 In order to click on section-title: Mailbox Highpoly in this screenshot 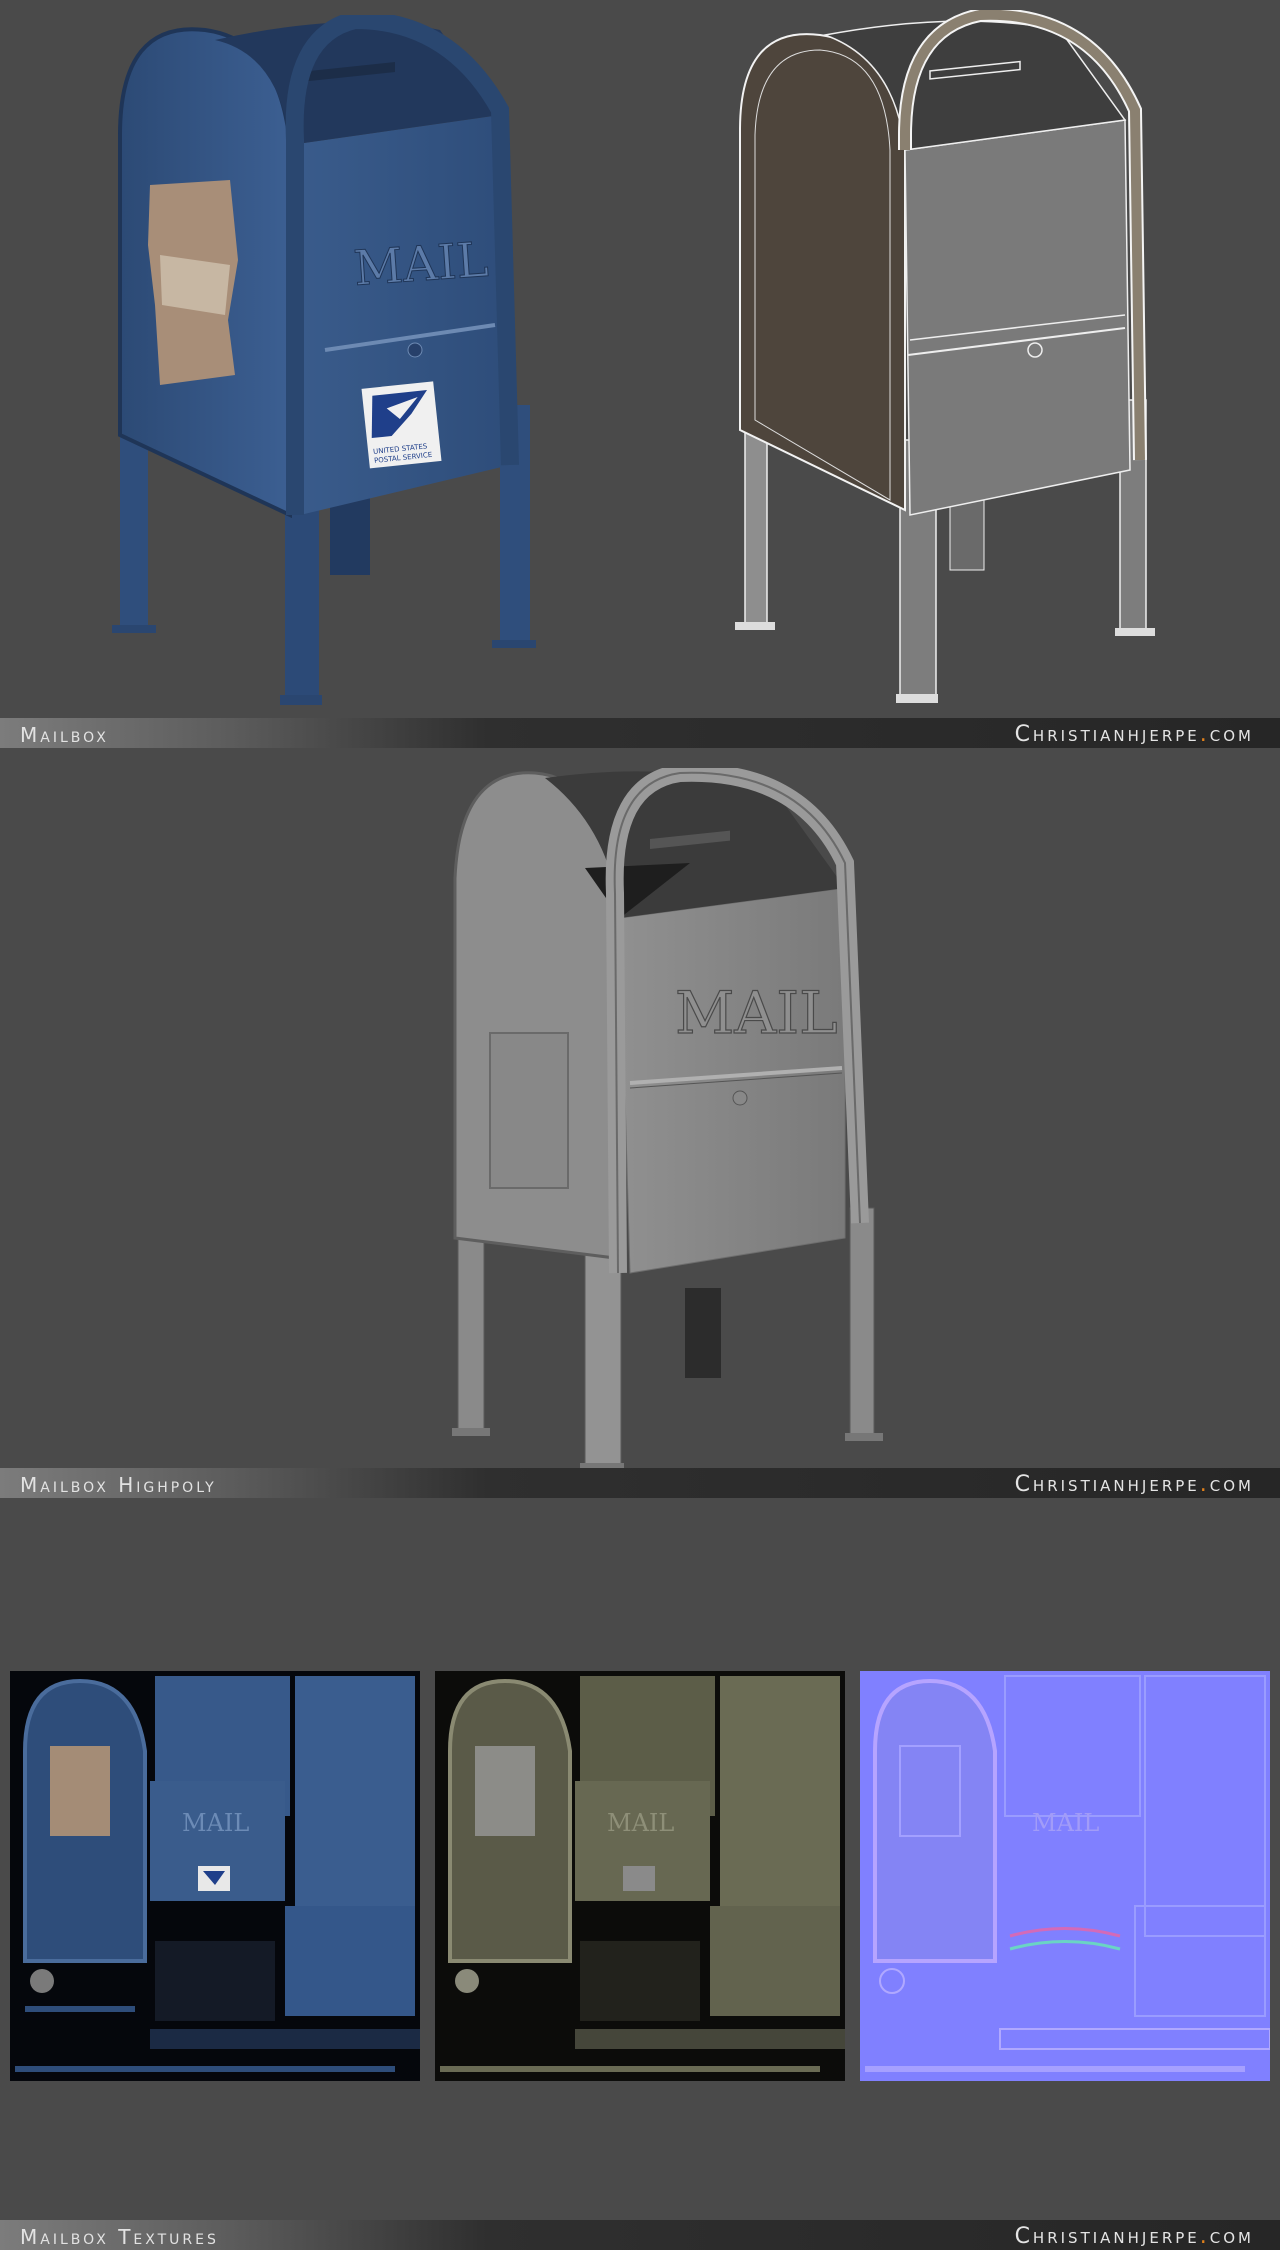, I will do `click(118, 1485)`.